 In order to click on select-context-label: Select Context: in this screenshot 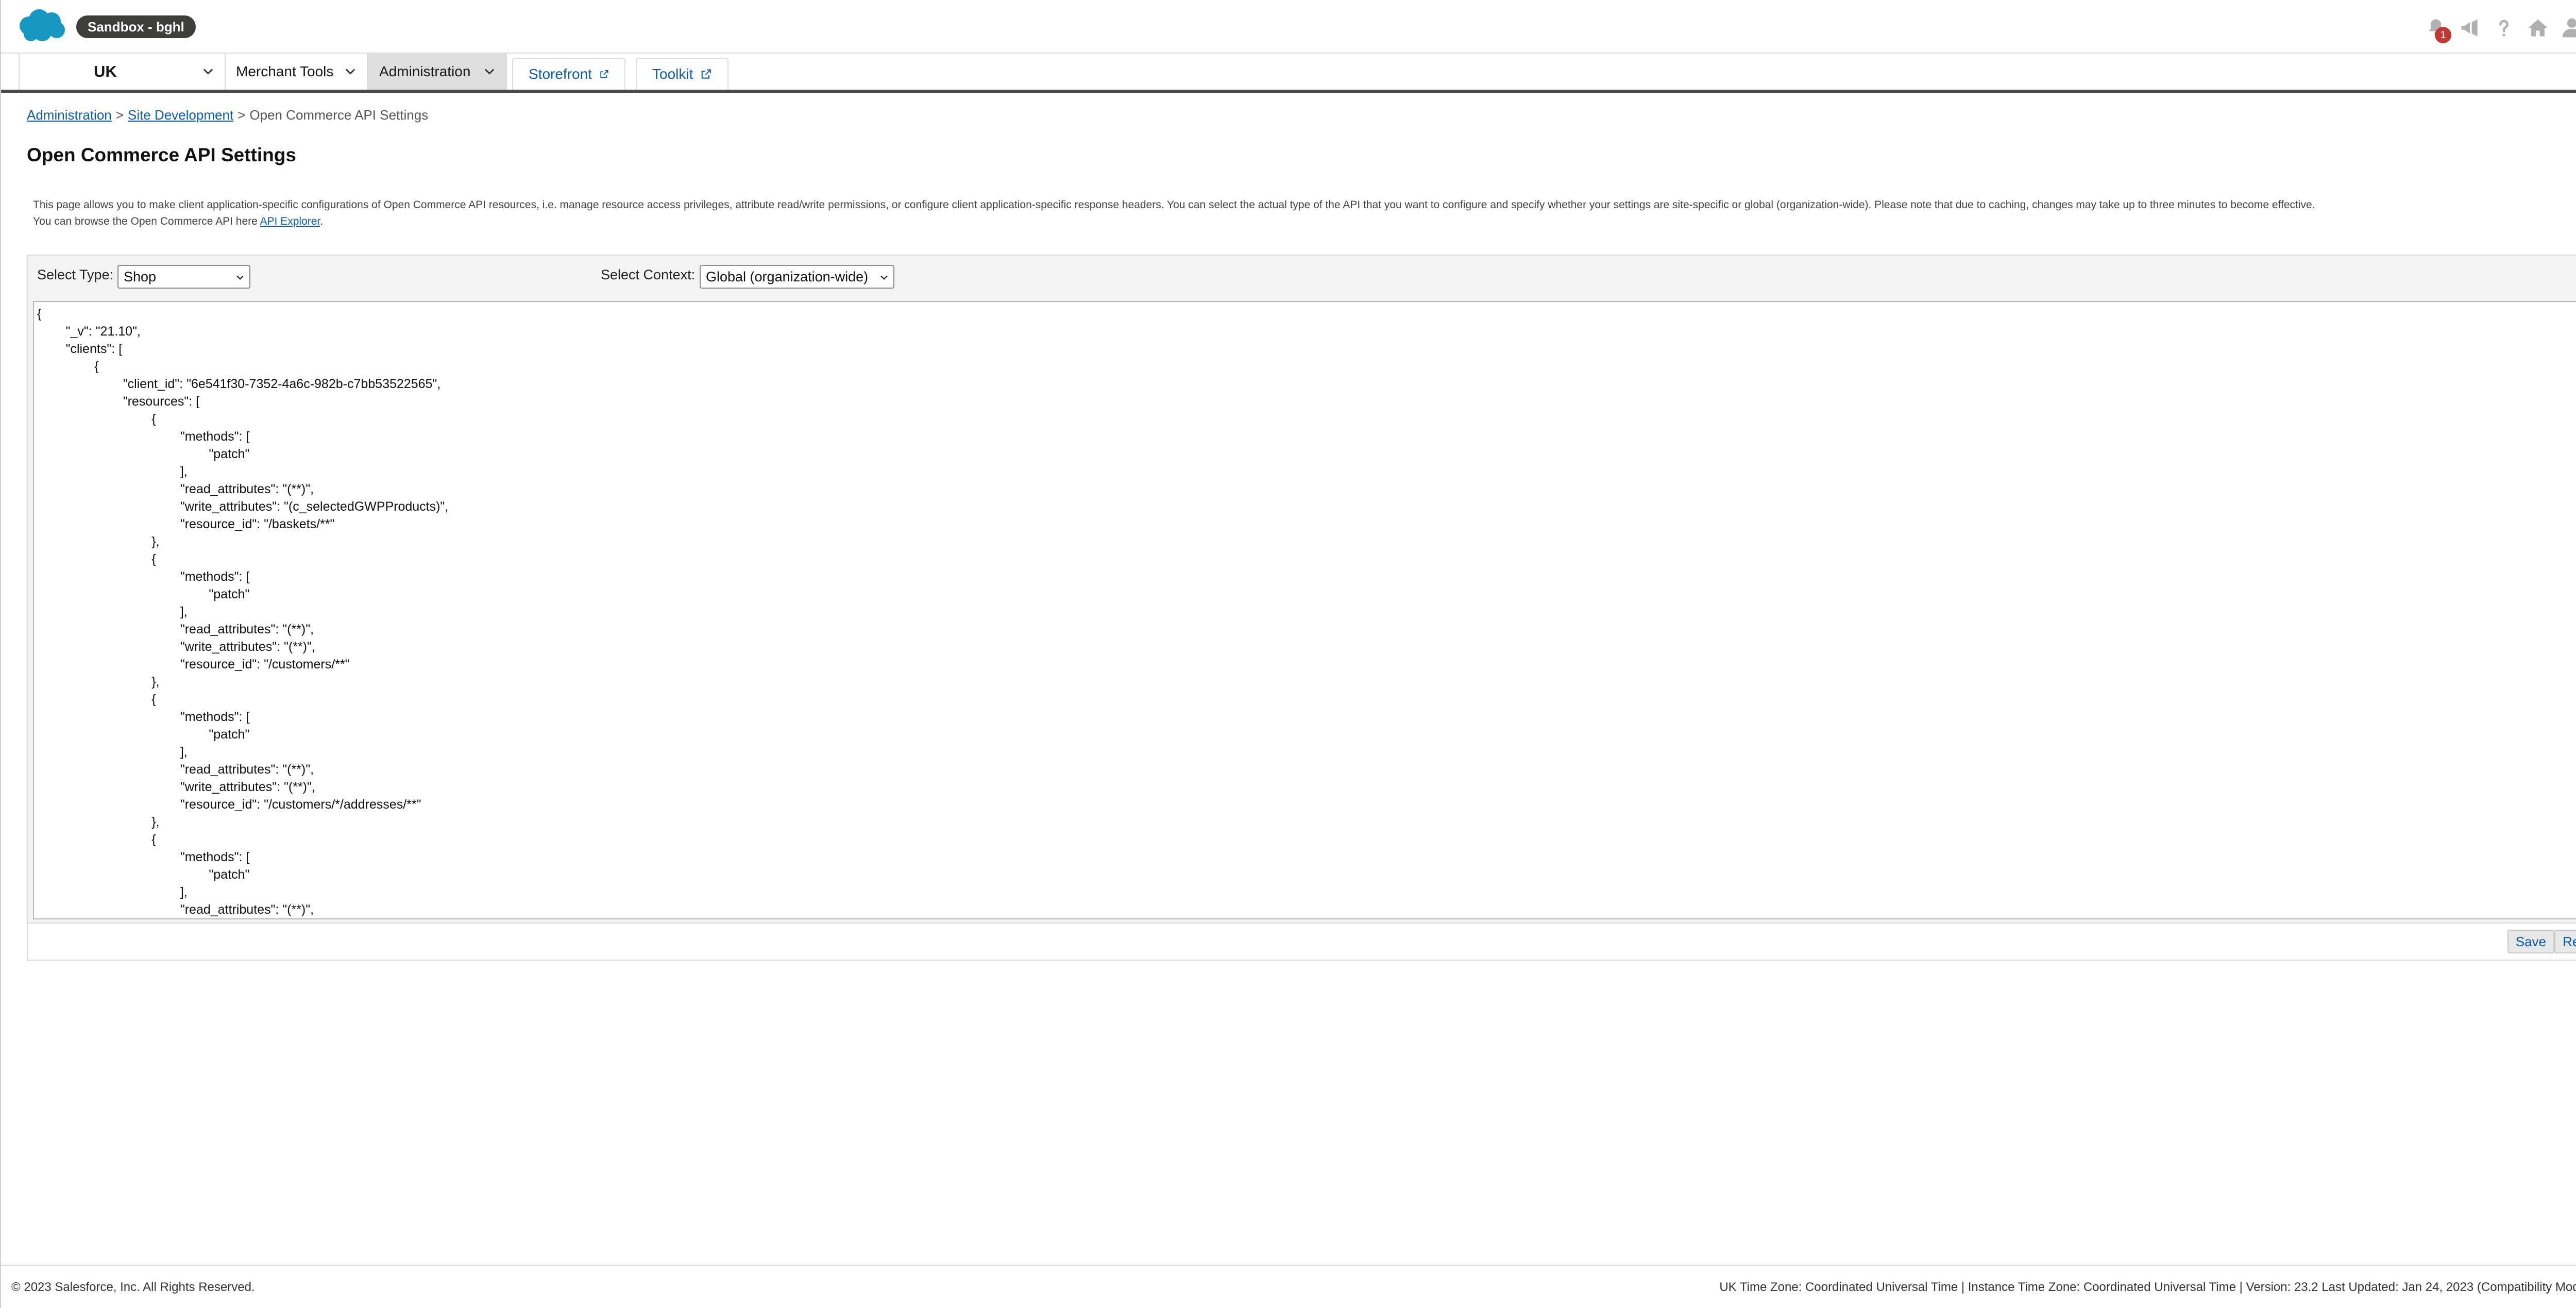, I will do `click(648, 274)`.